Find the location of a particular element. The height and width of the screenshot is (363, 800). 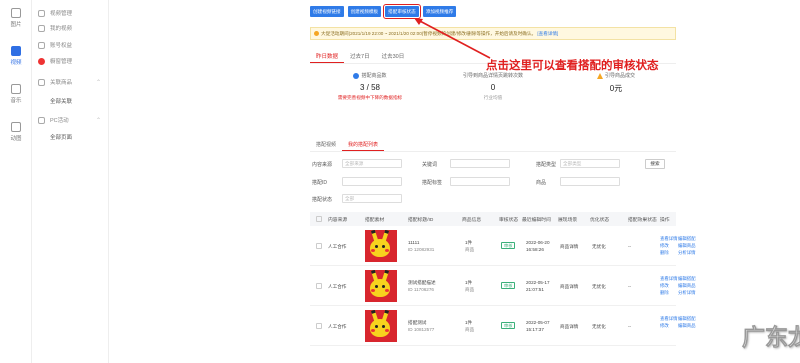

subnav-group-pc: PC活动 ⌃ is located at coordinates (69, 120).